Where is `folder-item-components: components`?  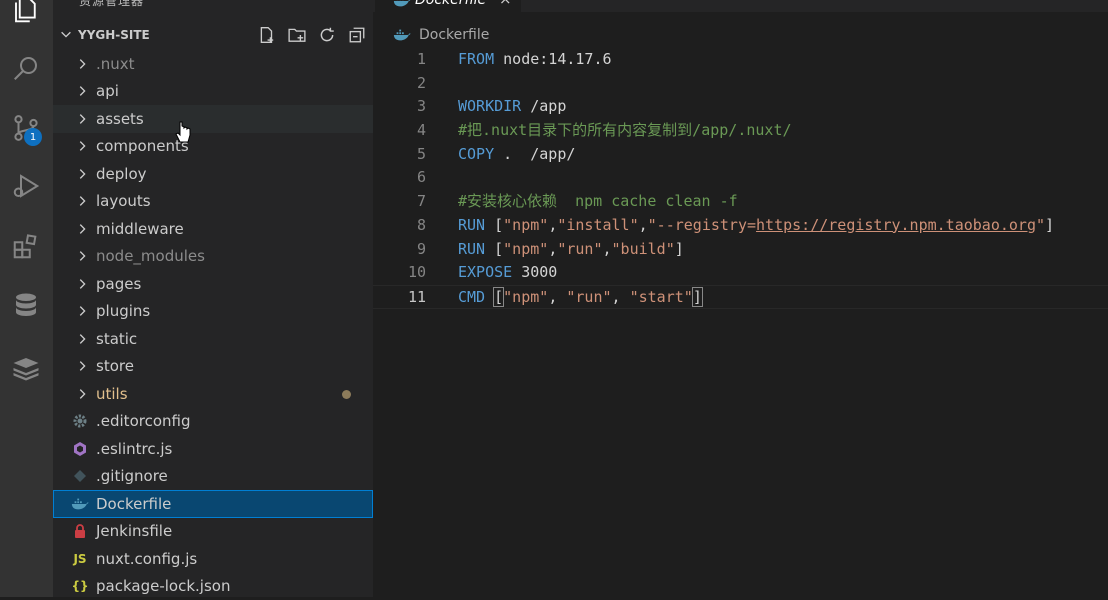 folder-item-components: components is located at coordinates (213, 147).